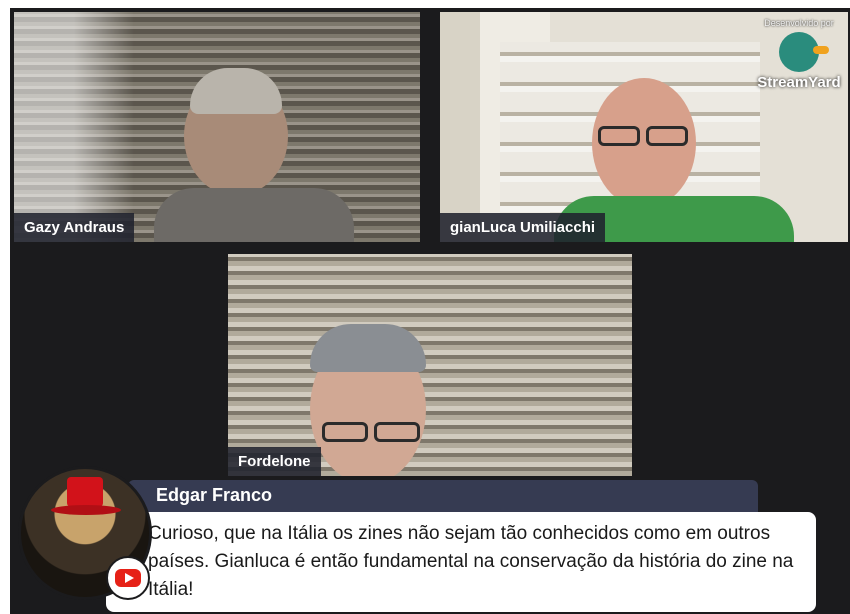 This screenshot has height=614, width=850. I want to click on hat, so click(85, 492).